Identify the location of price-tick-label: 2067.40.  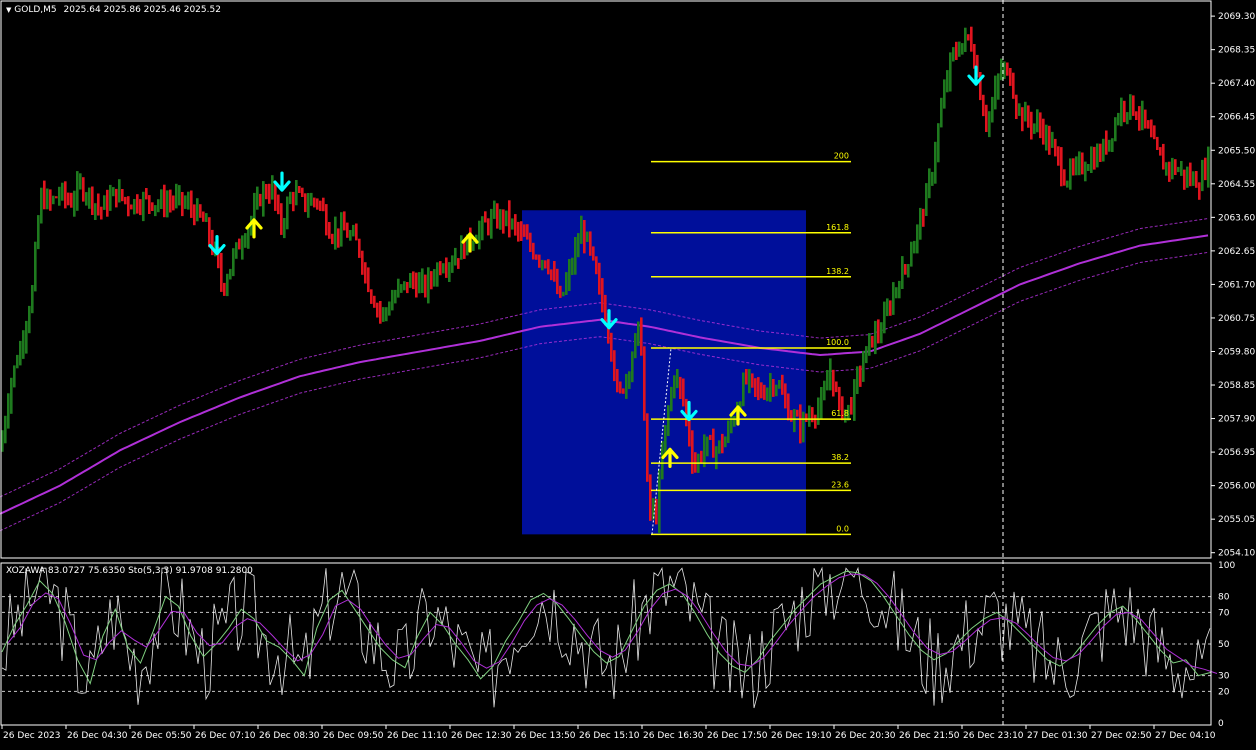
(1236, 84).